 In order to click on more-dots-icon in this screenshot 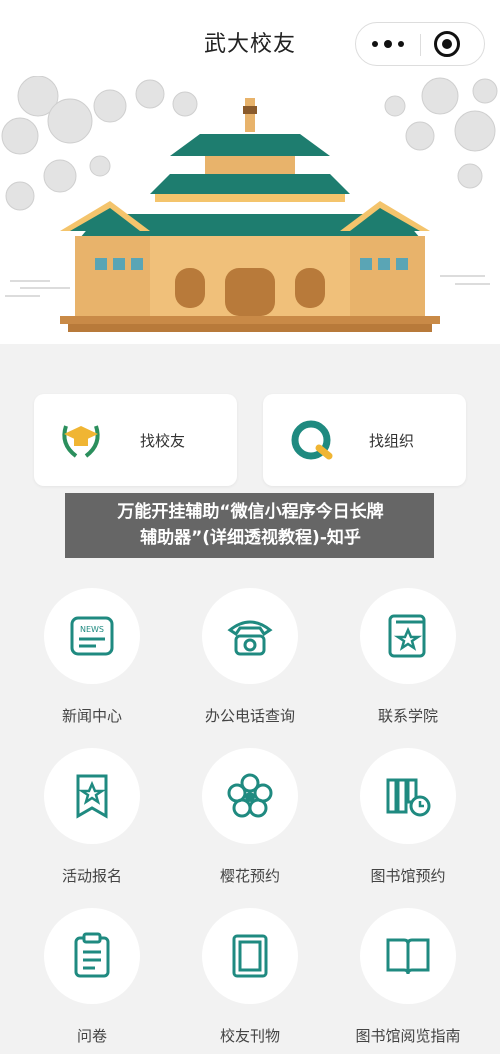, I will do `click(388, 44)`.